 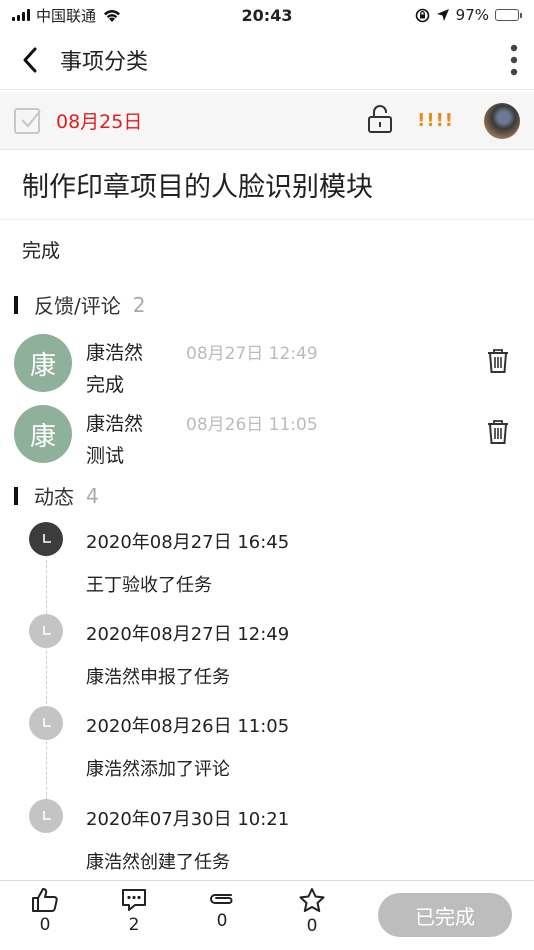 I want to click on comment-icon, so click(x=134, y=900).